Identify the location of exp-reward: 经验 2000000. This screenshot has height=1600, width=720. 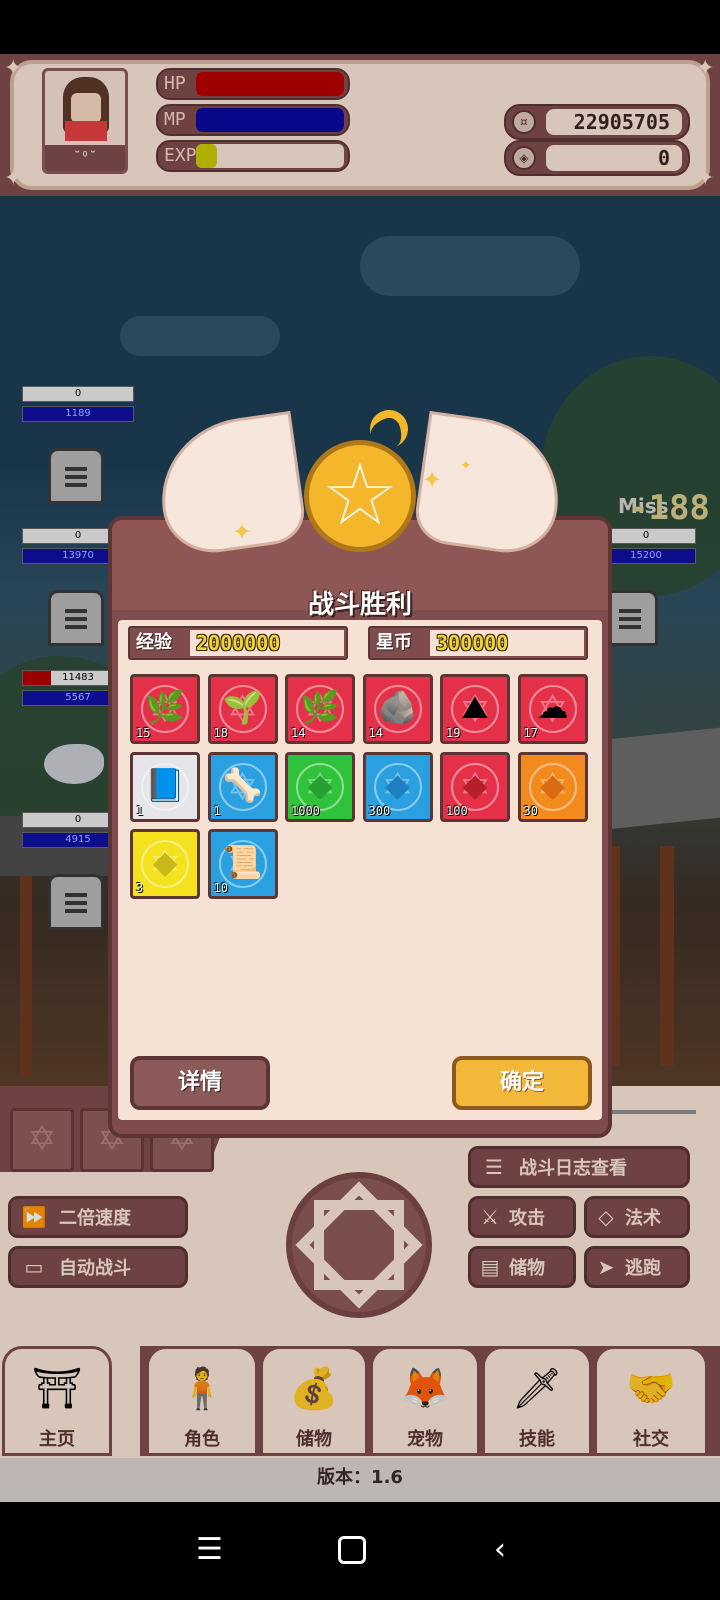
(238, 643).